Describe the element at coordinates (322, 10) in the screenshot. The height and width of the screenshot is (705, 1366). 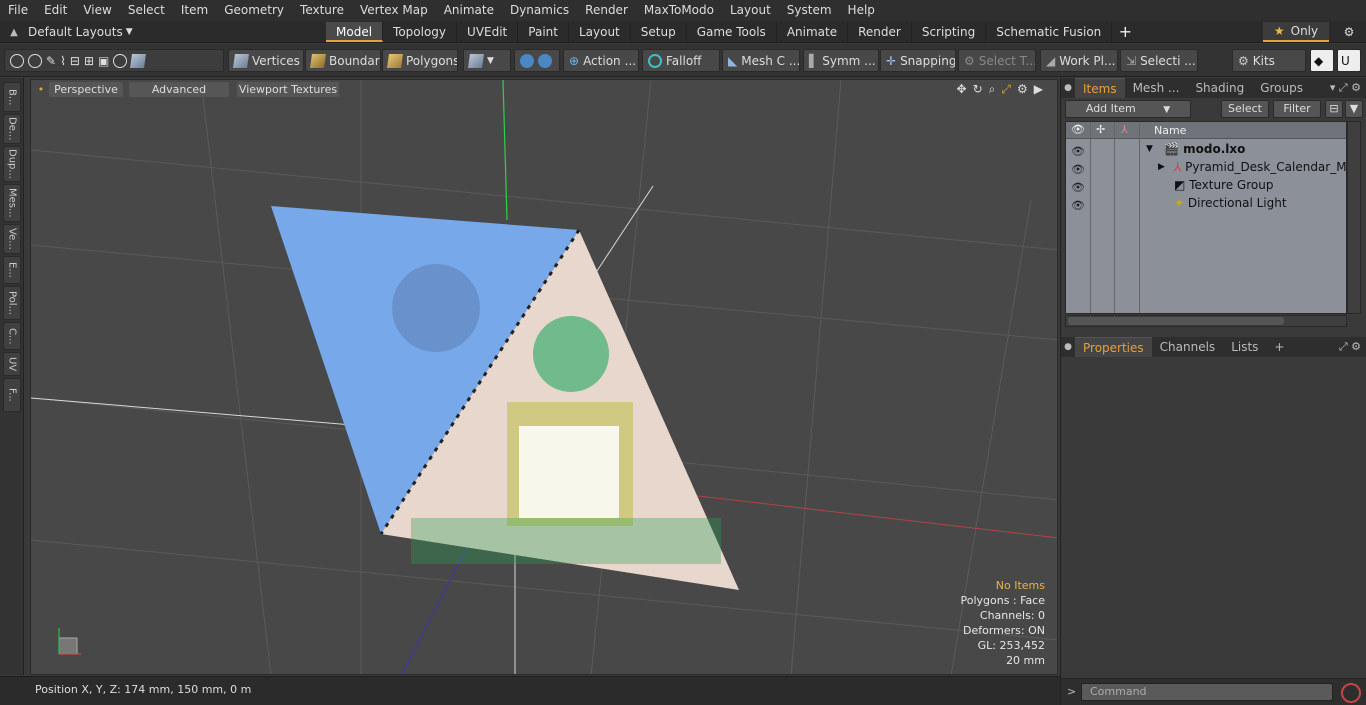
I see `menu-item-texture: Texture` at that location.